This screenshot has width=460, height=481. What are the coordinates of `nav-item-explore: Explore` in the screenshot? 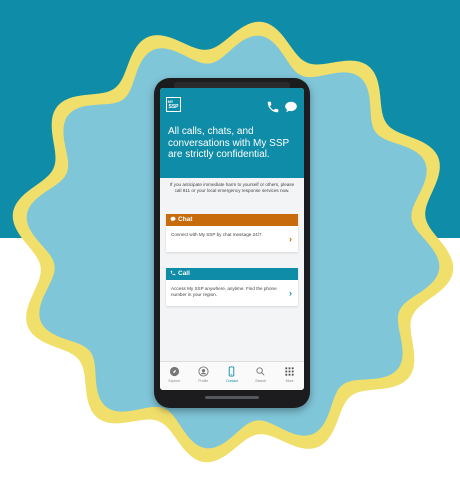 It's located at (174, 372).